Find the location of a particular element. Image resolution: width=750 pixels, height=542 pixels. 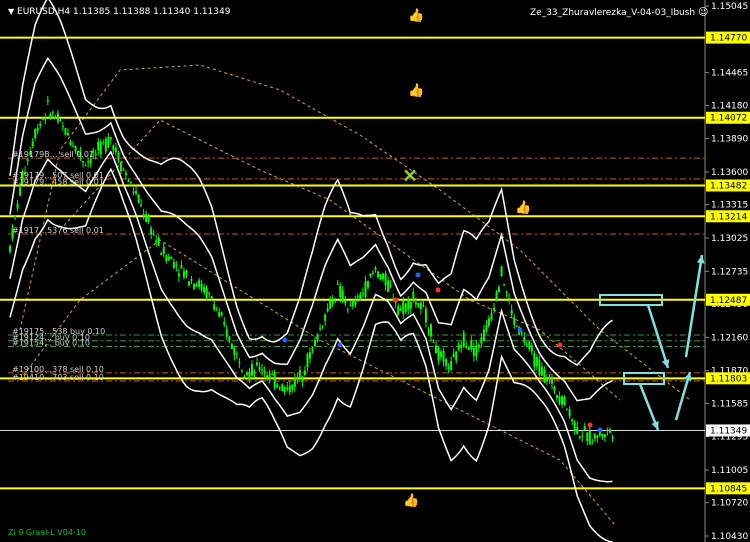

axis-tick-label: 1.15045 is located at coordinates (729, 7).